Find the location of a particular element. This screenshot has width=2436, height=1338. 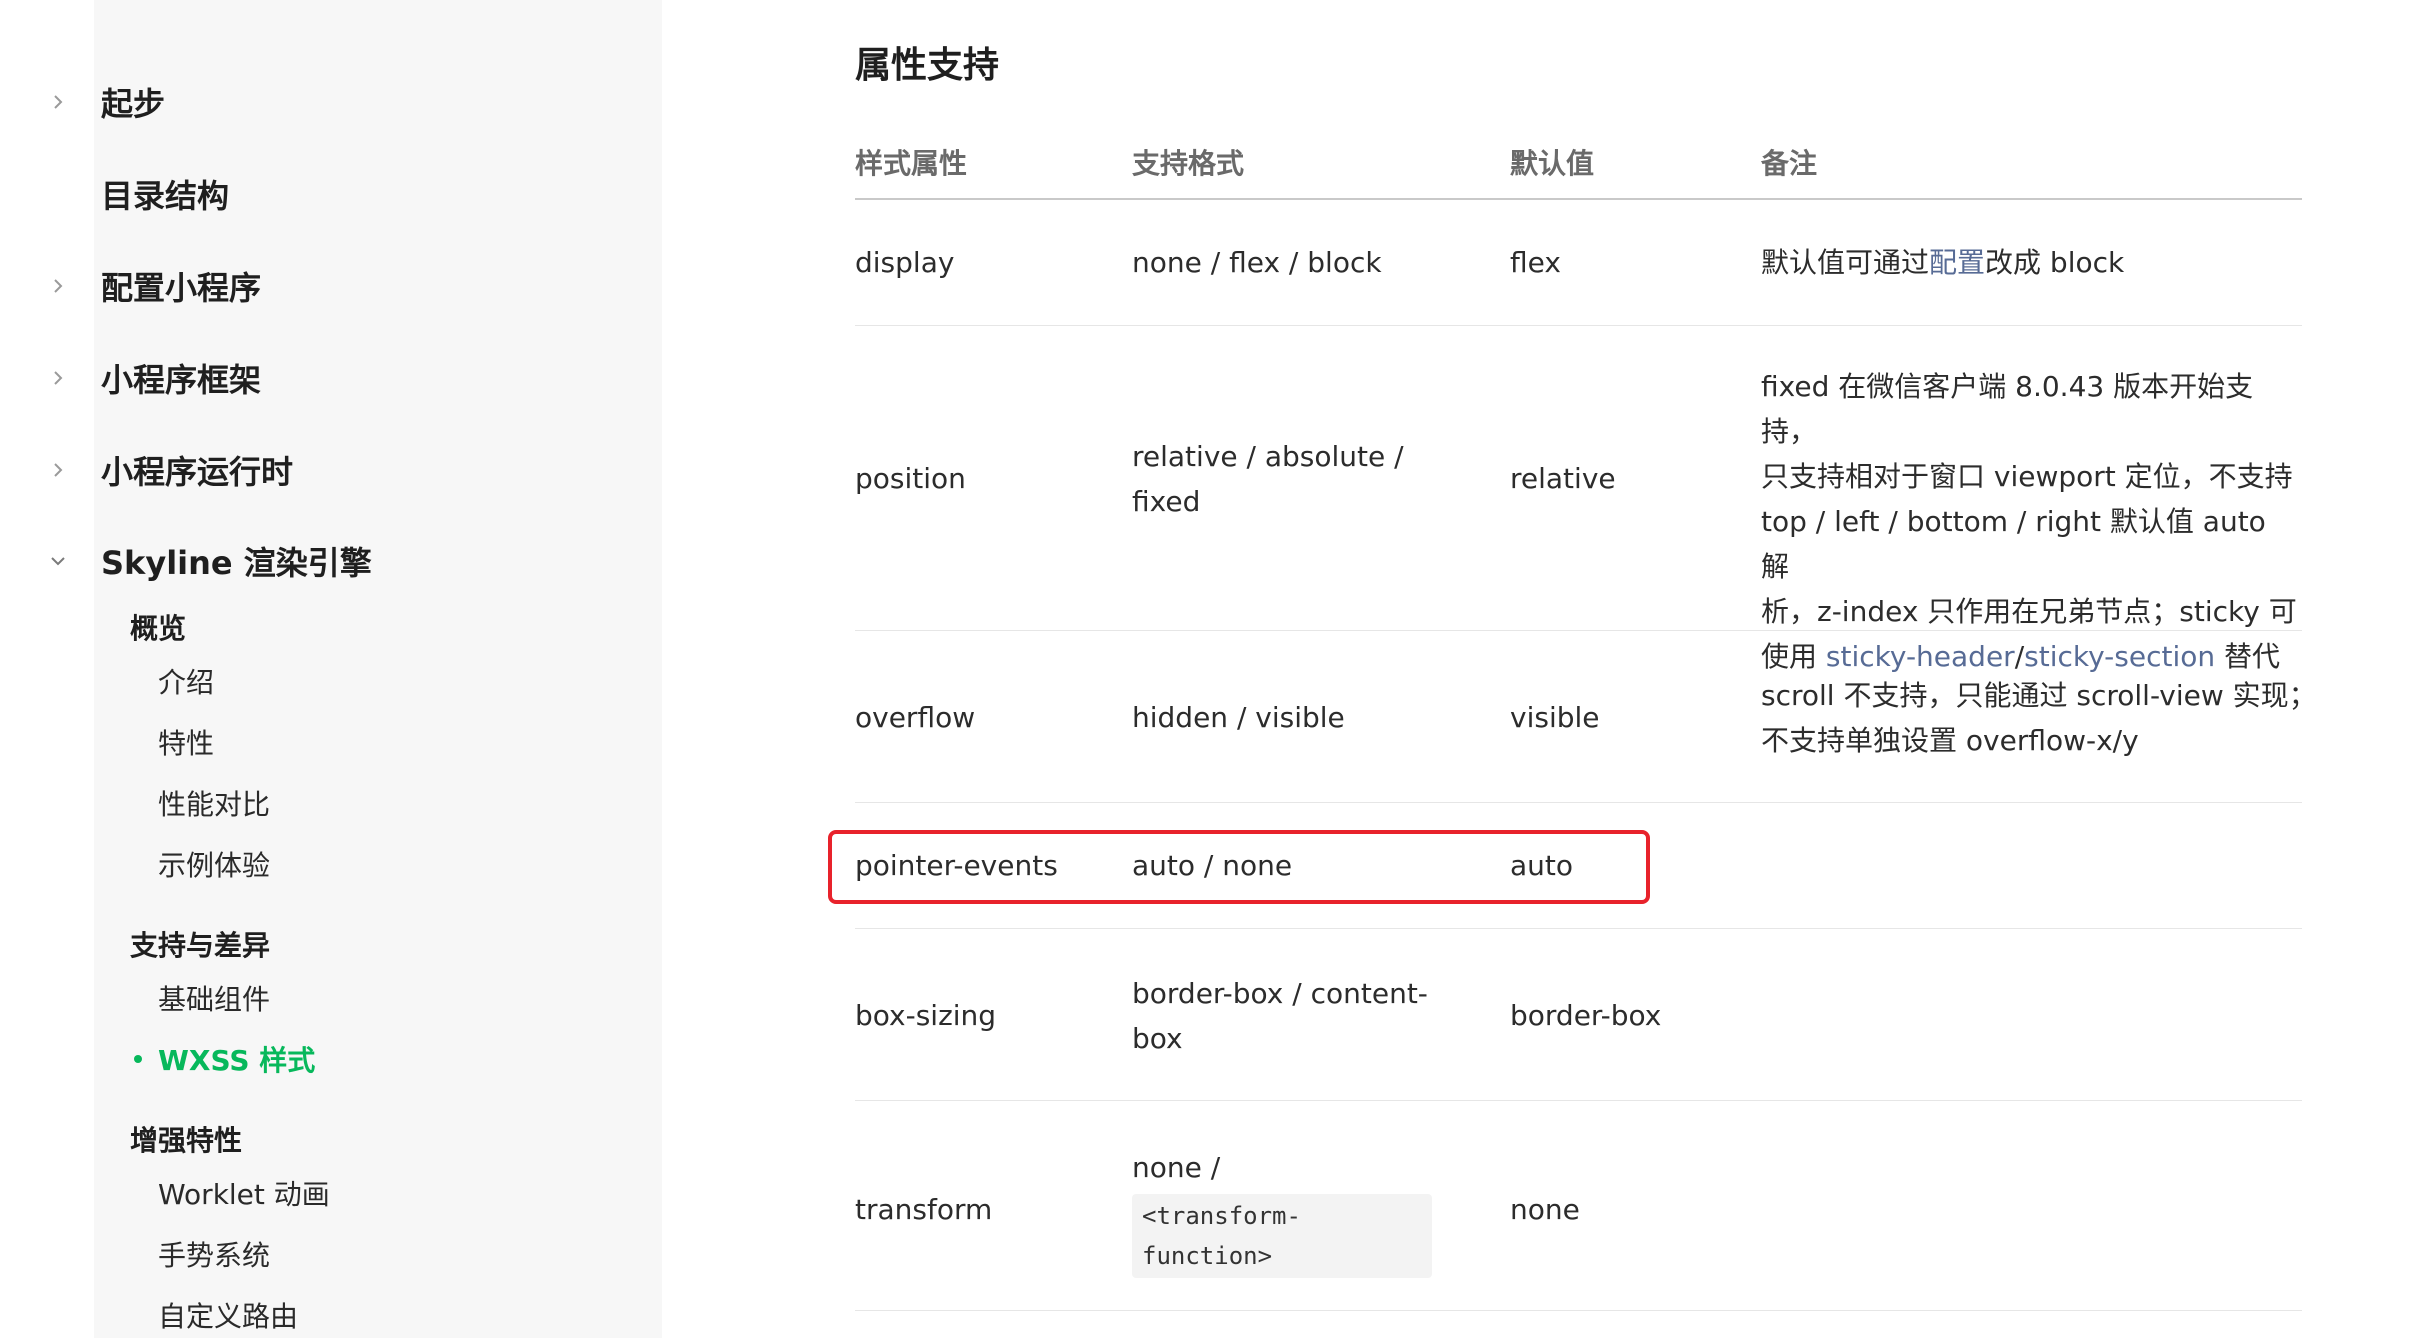

sidebar-item-label: 配置小程序 is located at coordinates (181, 288).